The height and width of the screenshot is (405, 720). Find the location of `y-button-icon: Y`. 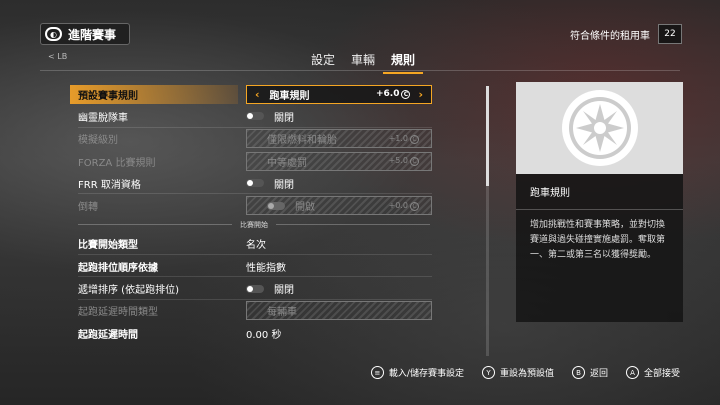

y-button-icon: Y is located at coordinates (488, 372).